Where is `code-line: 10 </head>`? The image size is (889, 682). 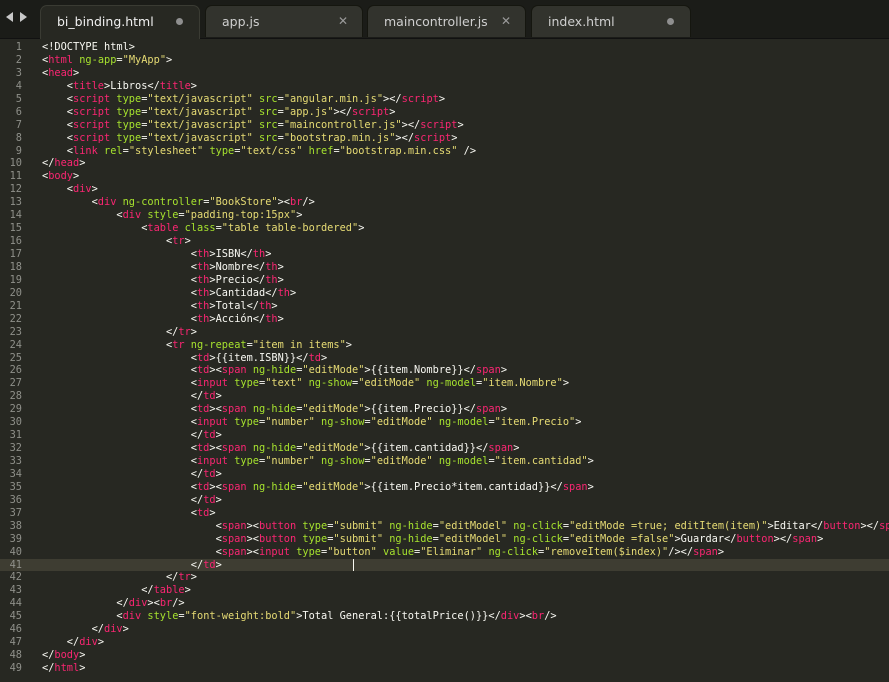
code-line: 10 </head> is located at coordinates (444, 163).